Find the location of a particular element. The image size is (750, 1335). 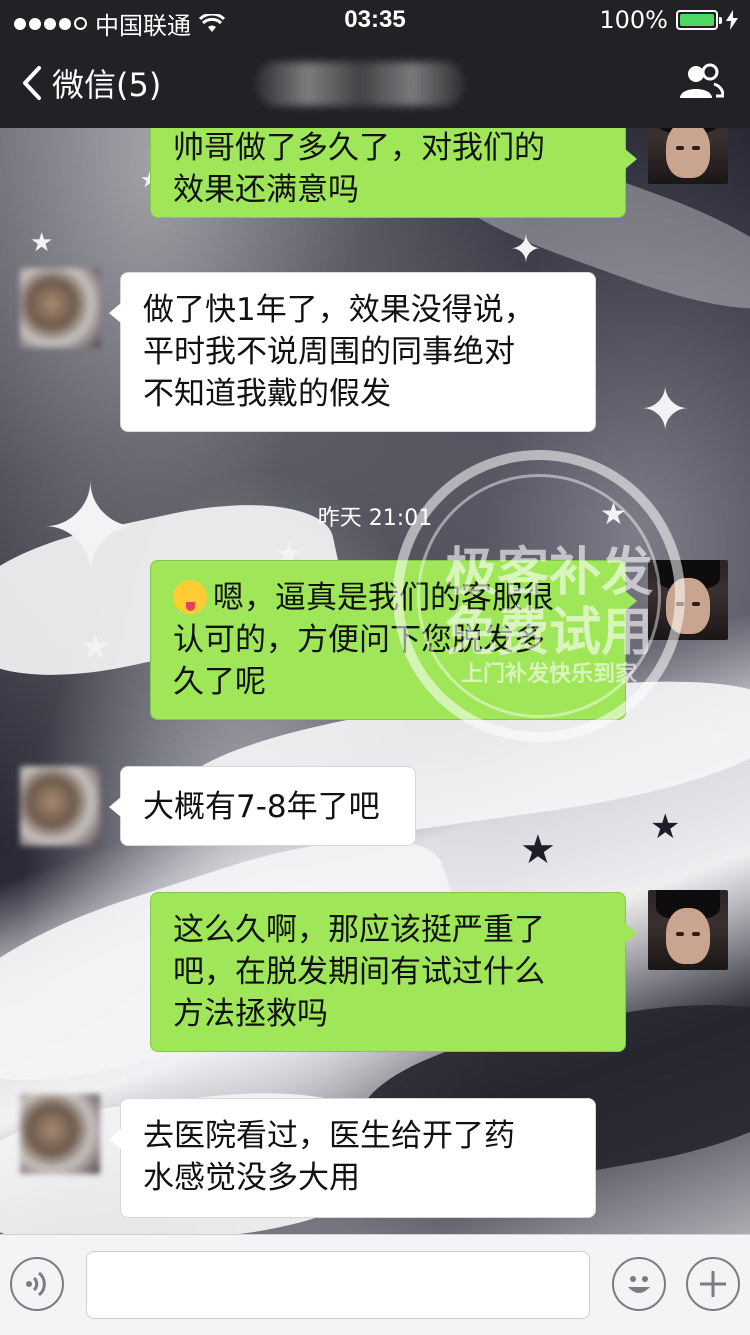

nav-bar: 微信(5) is located at coordinates (375, 84).